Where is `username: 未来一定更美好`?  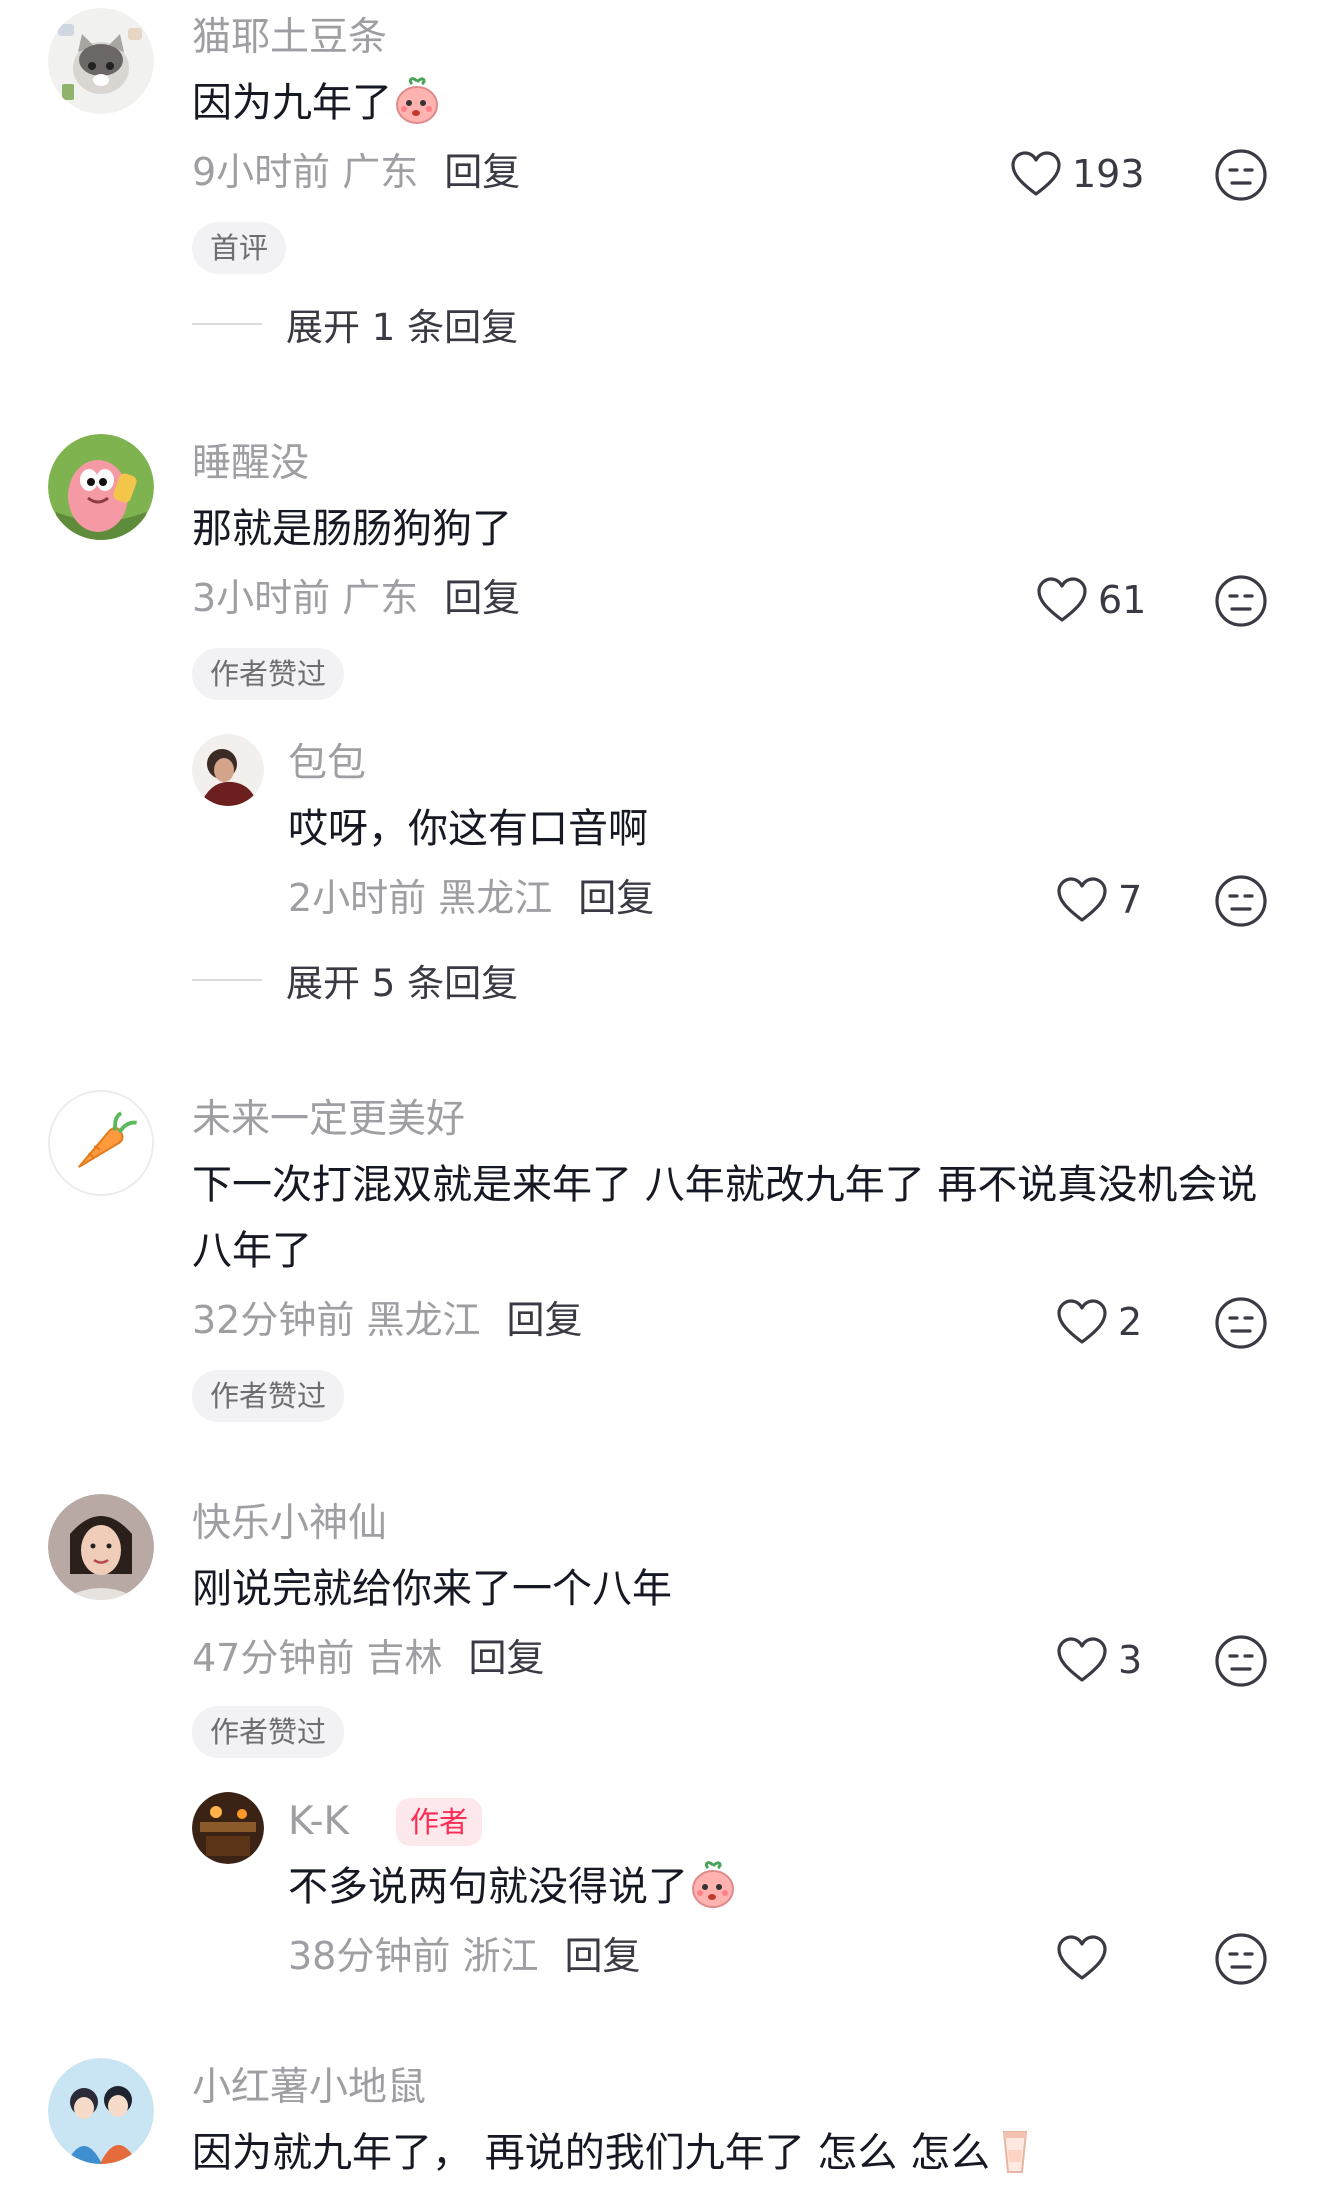 username: 未来一定更美好 is located at coordinates (328, 1120).